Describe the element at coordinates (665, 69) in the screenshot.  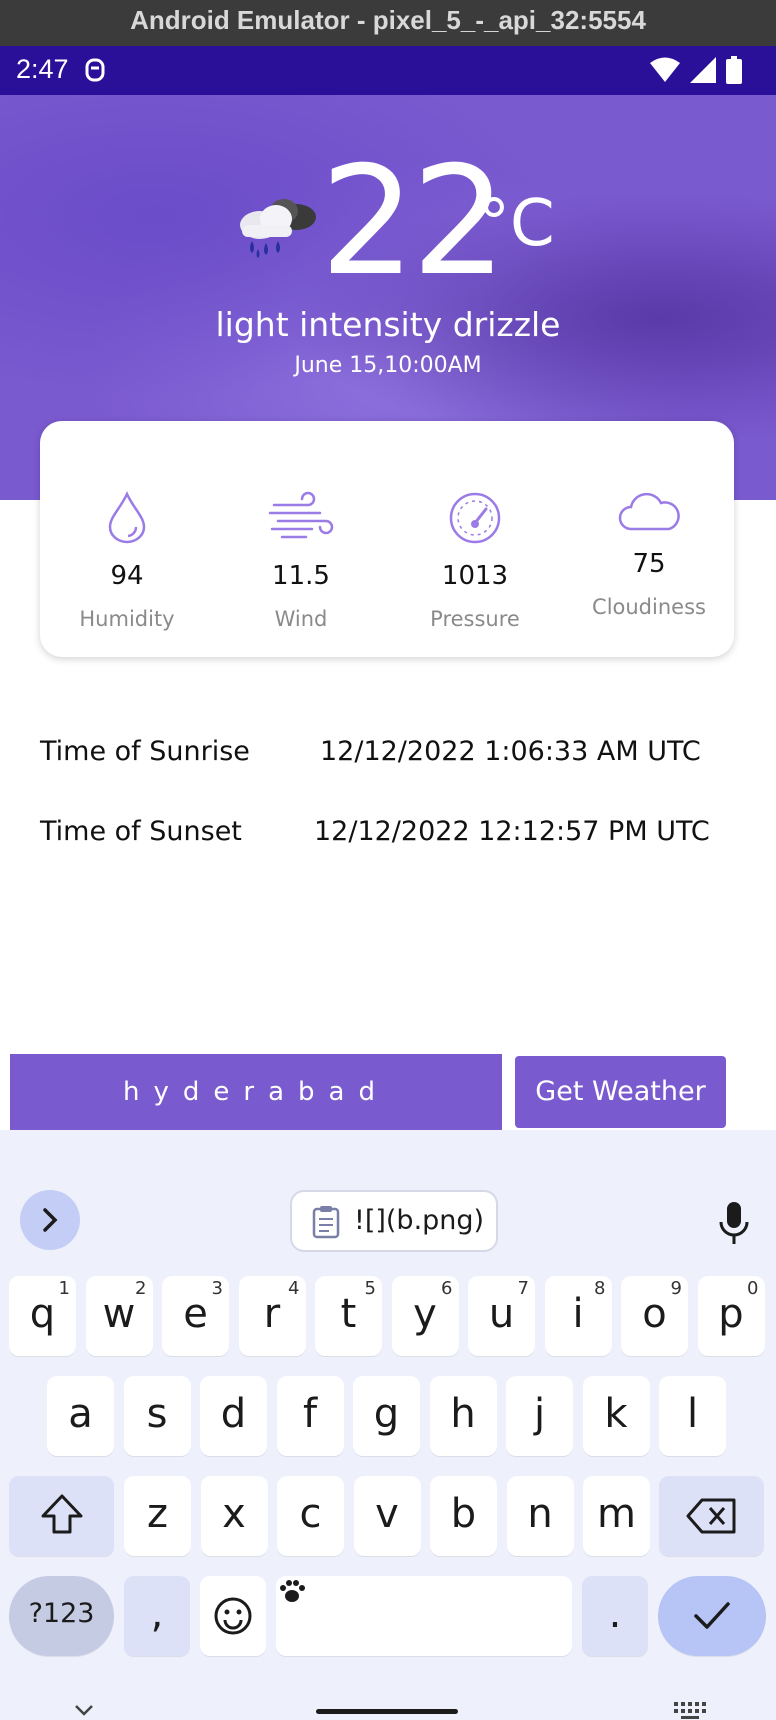
I see `wifi-icon` at that location.